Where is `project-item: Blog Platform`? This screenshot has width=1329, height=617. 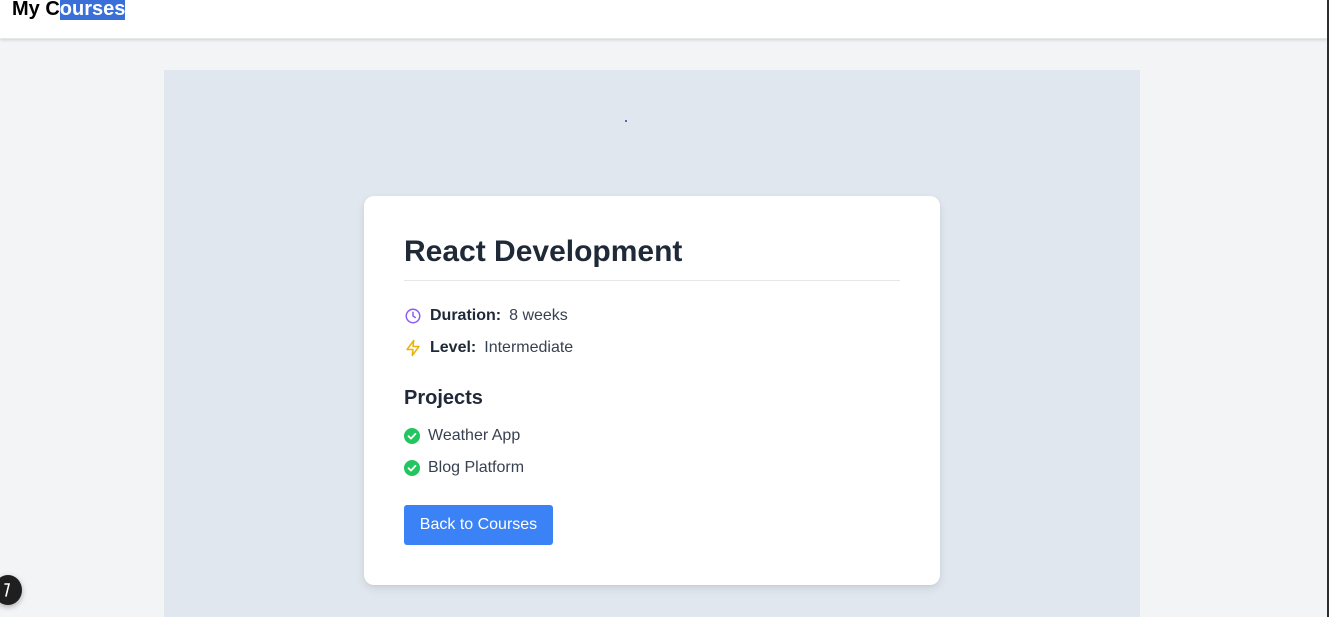
project-item: Blog Platform is located at coordinates (464, 468).